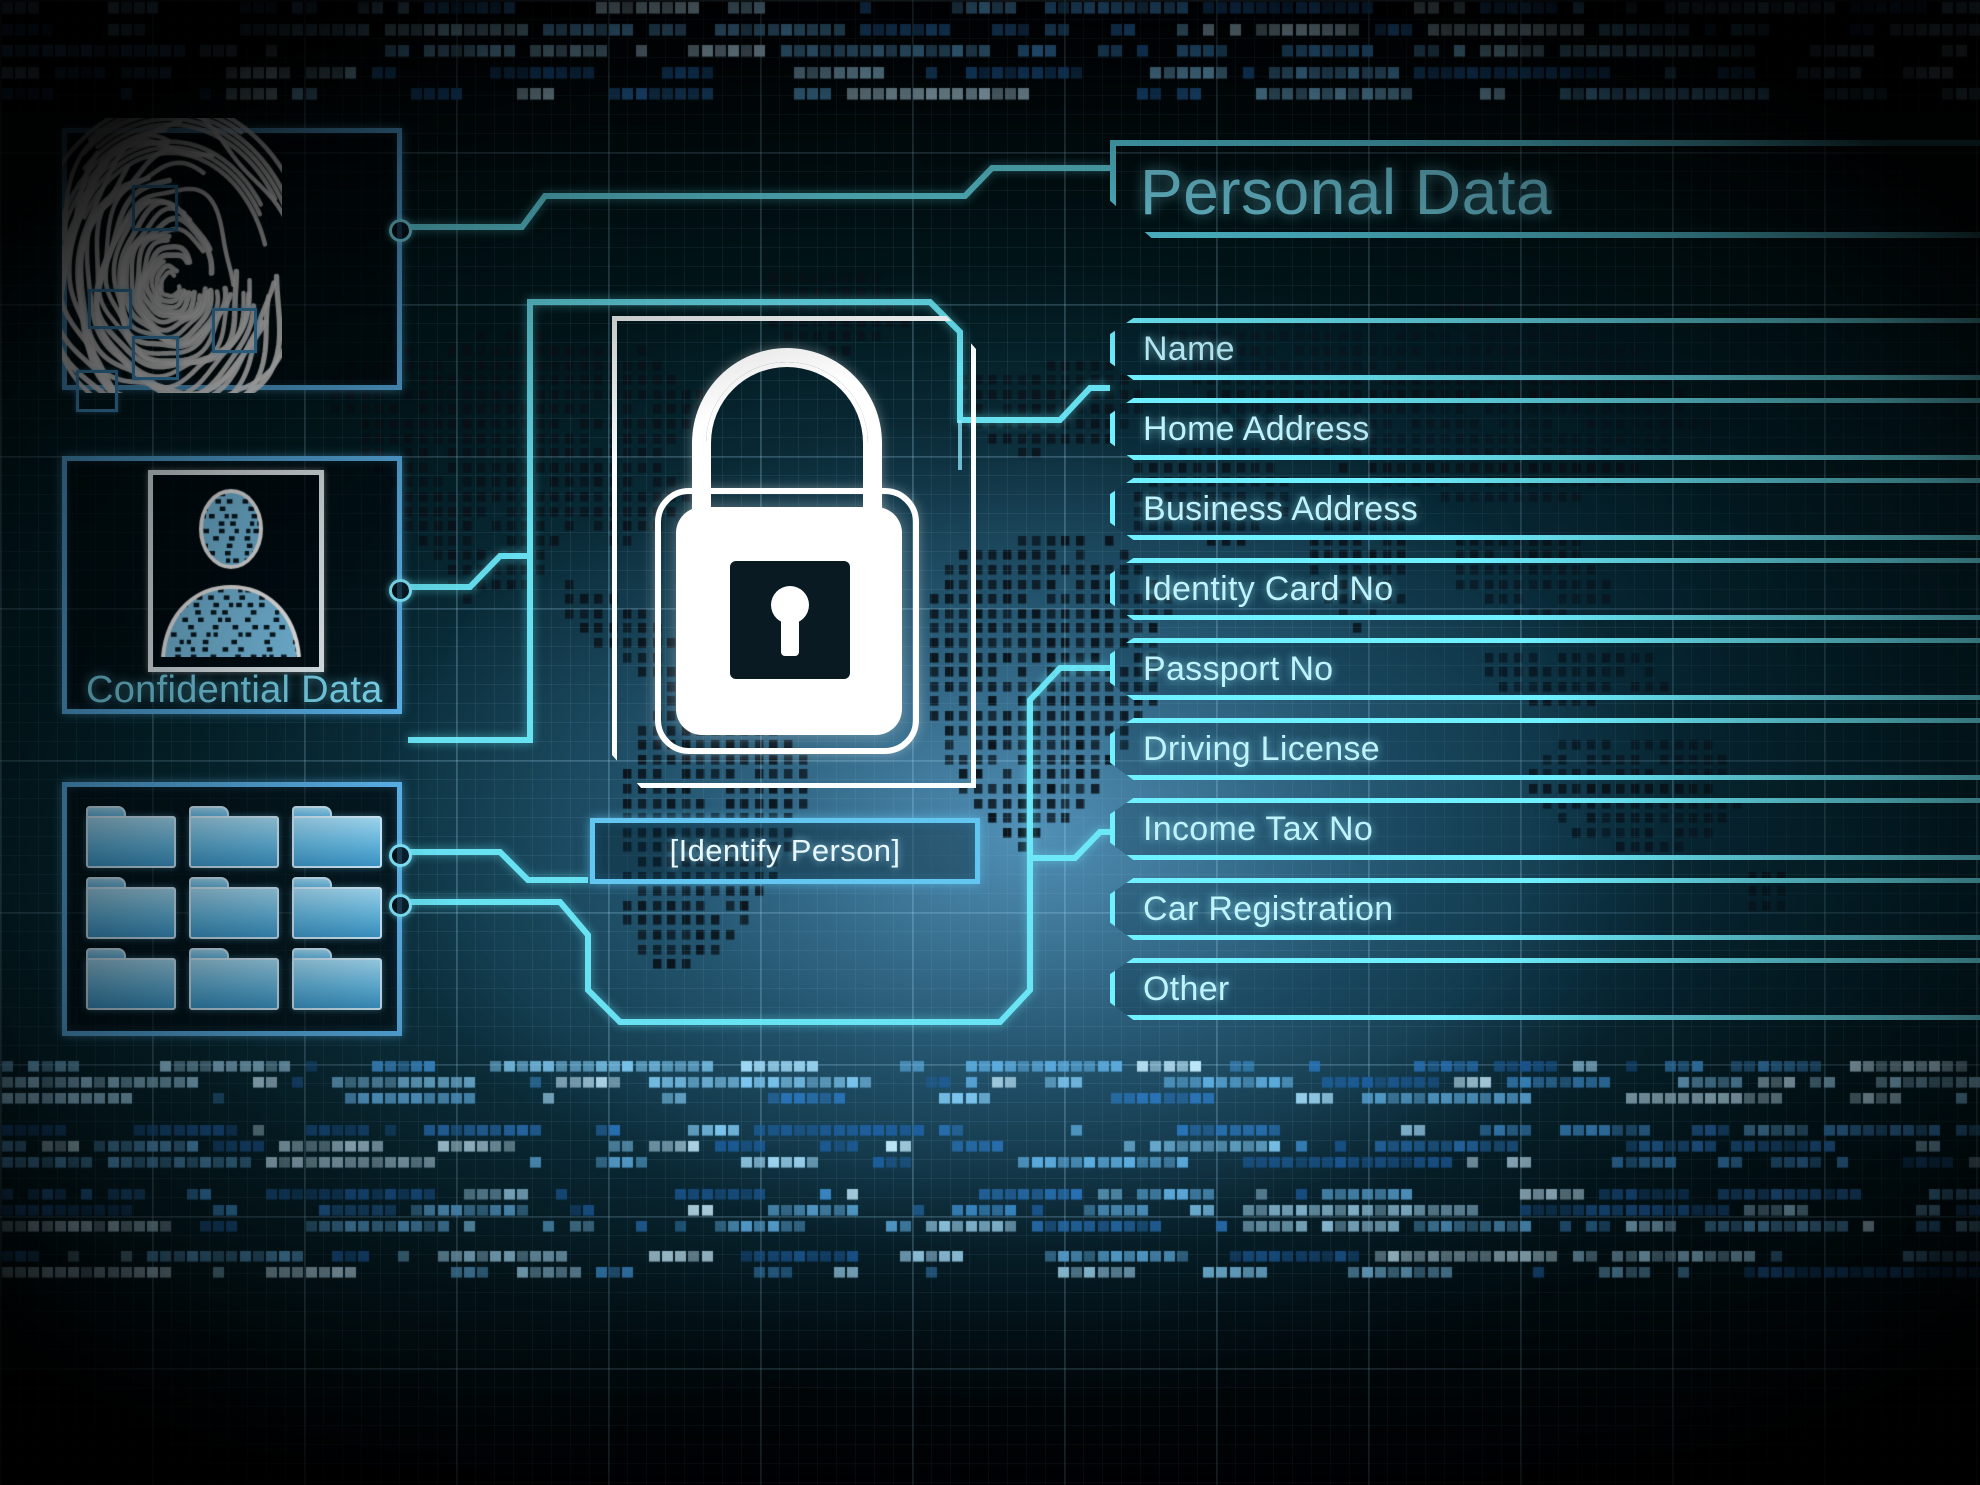  What do you see at coordinates (1545, 989) in the screenshot?
I see `data-list-item-other: Other` at bounding box center [1545, 989].